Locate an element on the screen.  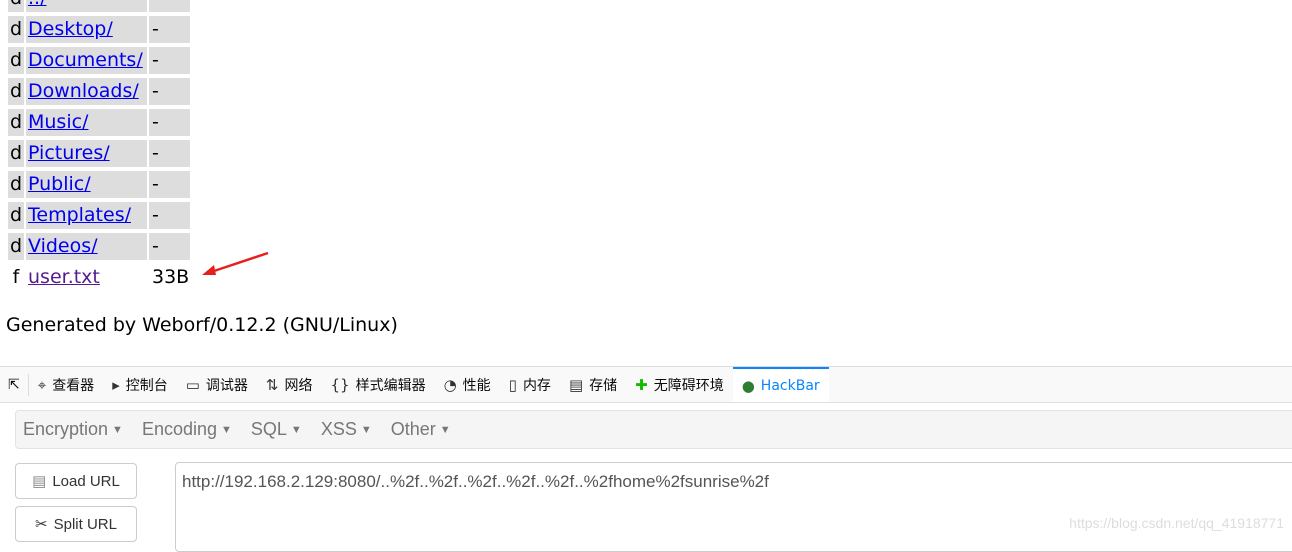
scissors-icon: ✂ is located at coordinates (41, 524).